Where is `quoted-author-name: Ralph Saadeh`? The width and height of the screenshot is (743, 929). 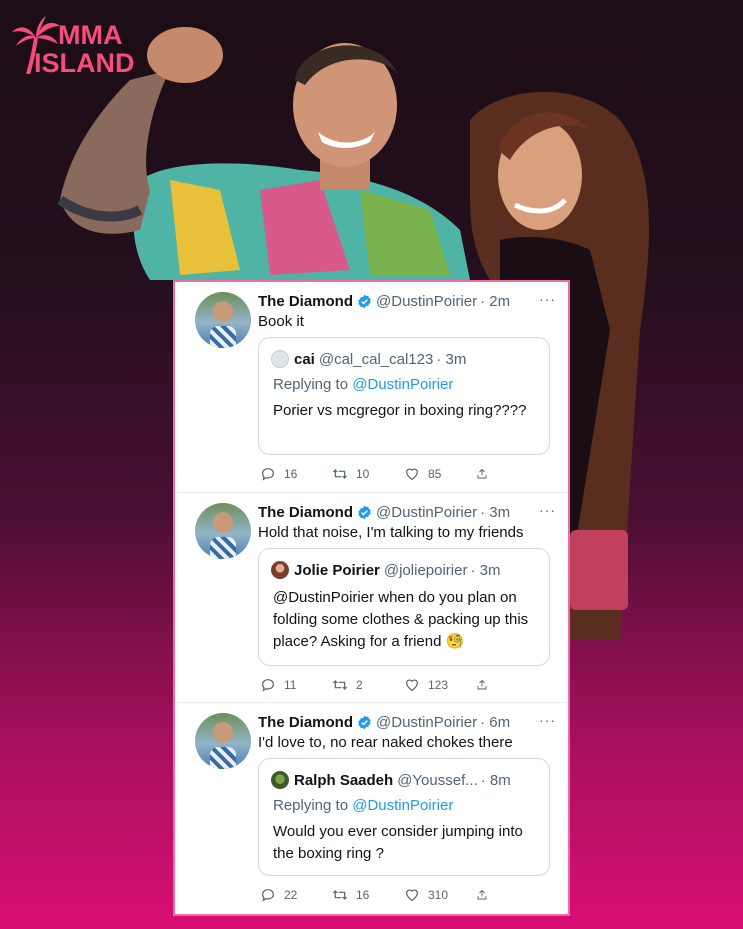
quoted-author-name: Ralph Saadeh is located at coordinates (344, 780).